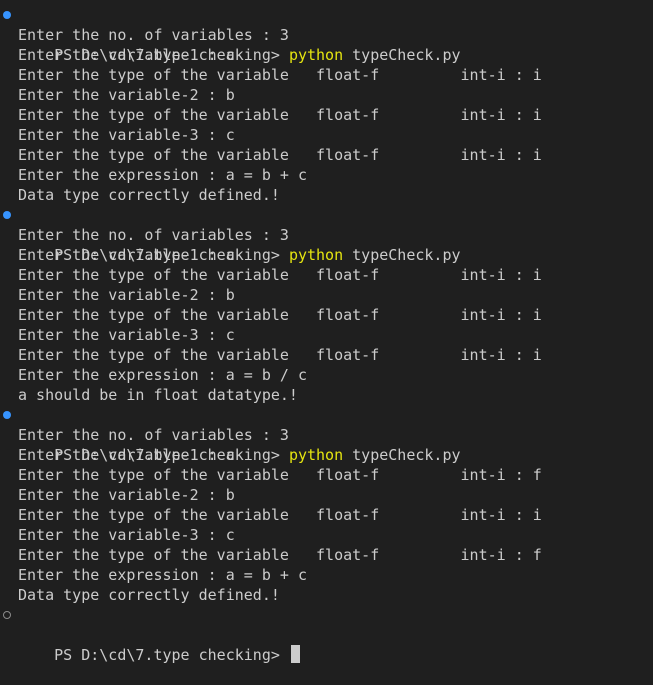 This screenshot has height=685, width=653. Describe the element at coordinates (7, 615) in the screenshot. I see `command-pending-decoration-icon` at that location.